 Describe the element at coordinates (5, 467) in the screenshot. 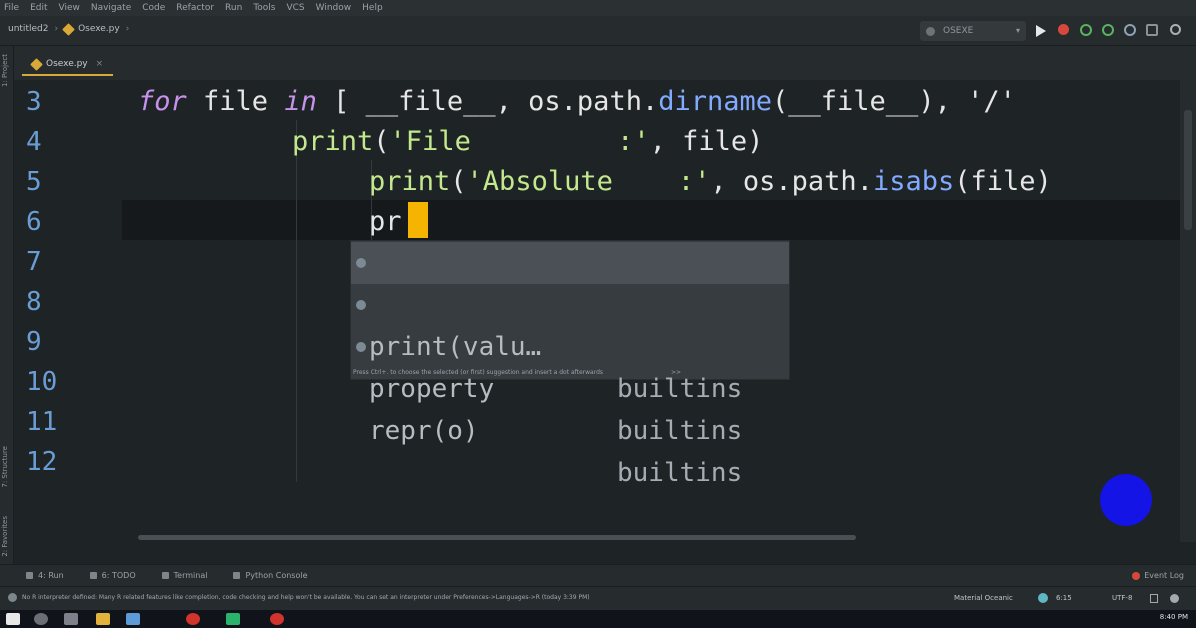

I see `structure-tool-button: 7: Structure` at that location.